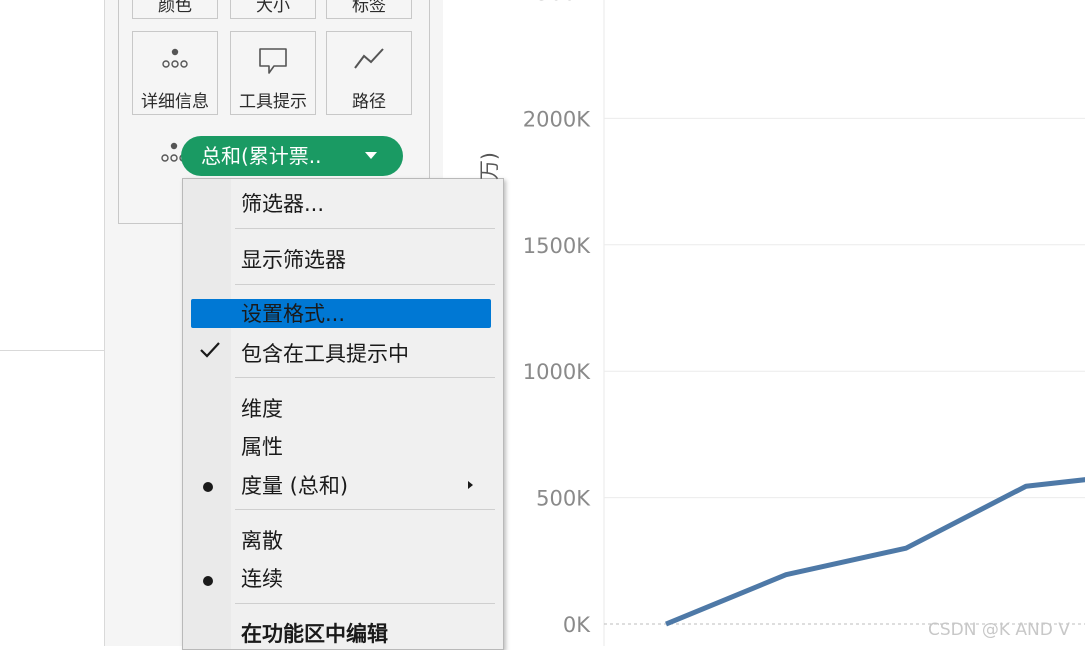 This screenshot has height=650, width=1085. I want to click on series-line, so click(875, 552).